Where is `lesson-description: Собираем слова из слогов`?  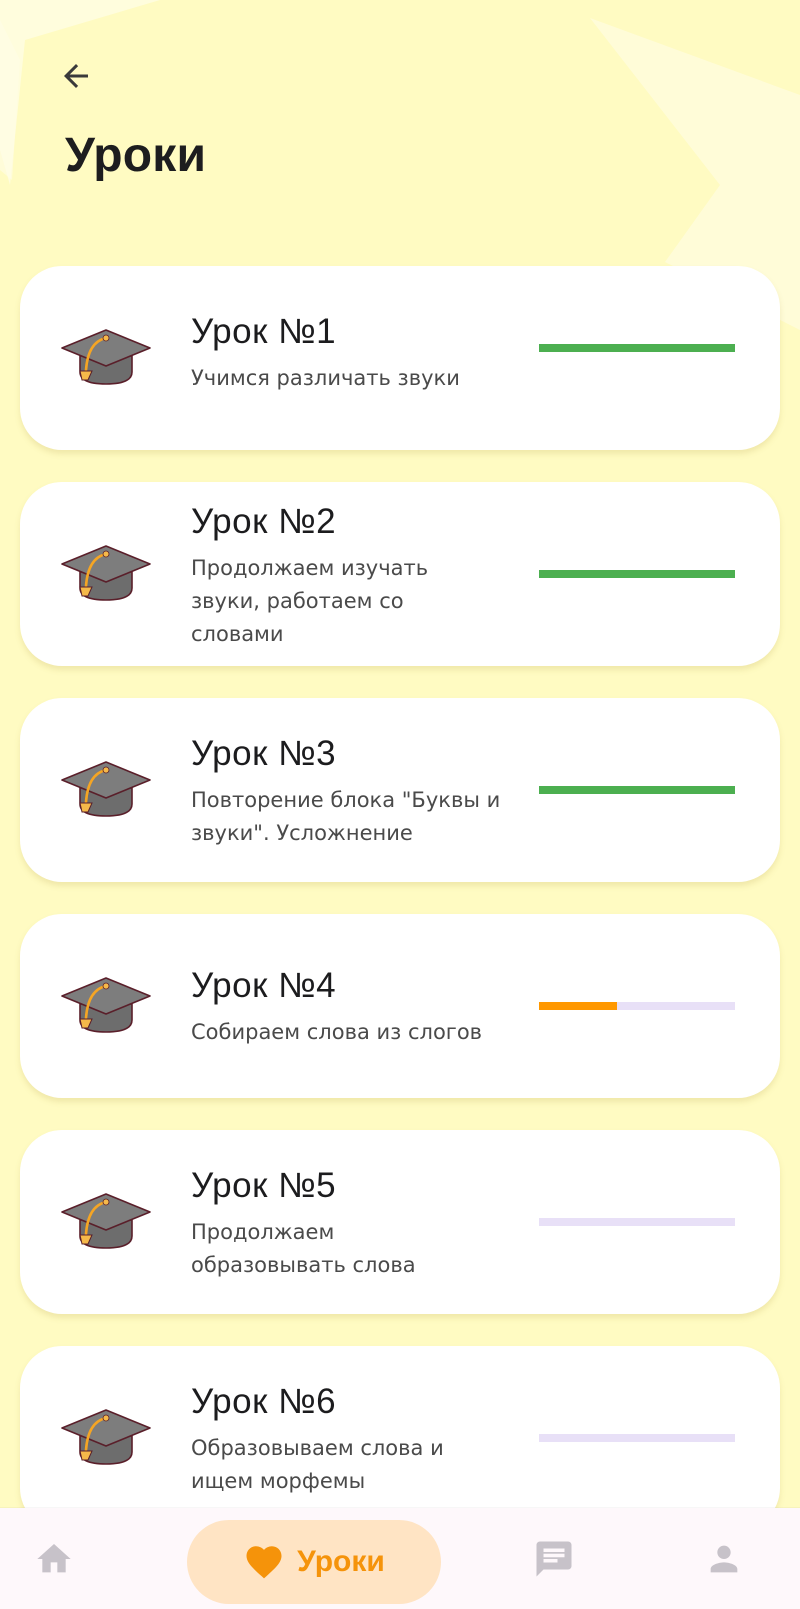
lesson-description: Собираем слова из слогов is located at coordinates (337, 1032).